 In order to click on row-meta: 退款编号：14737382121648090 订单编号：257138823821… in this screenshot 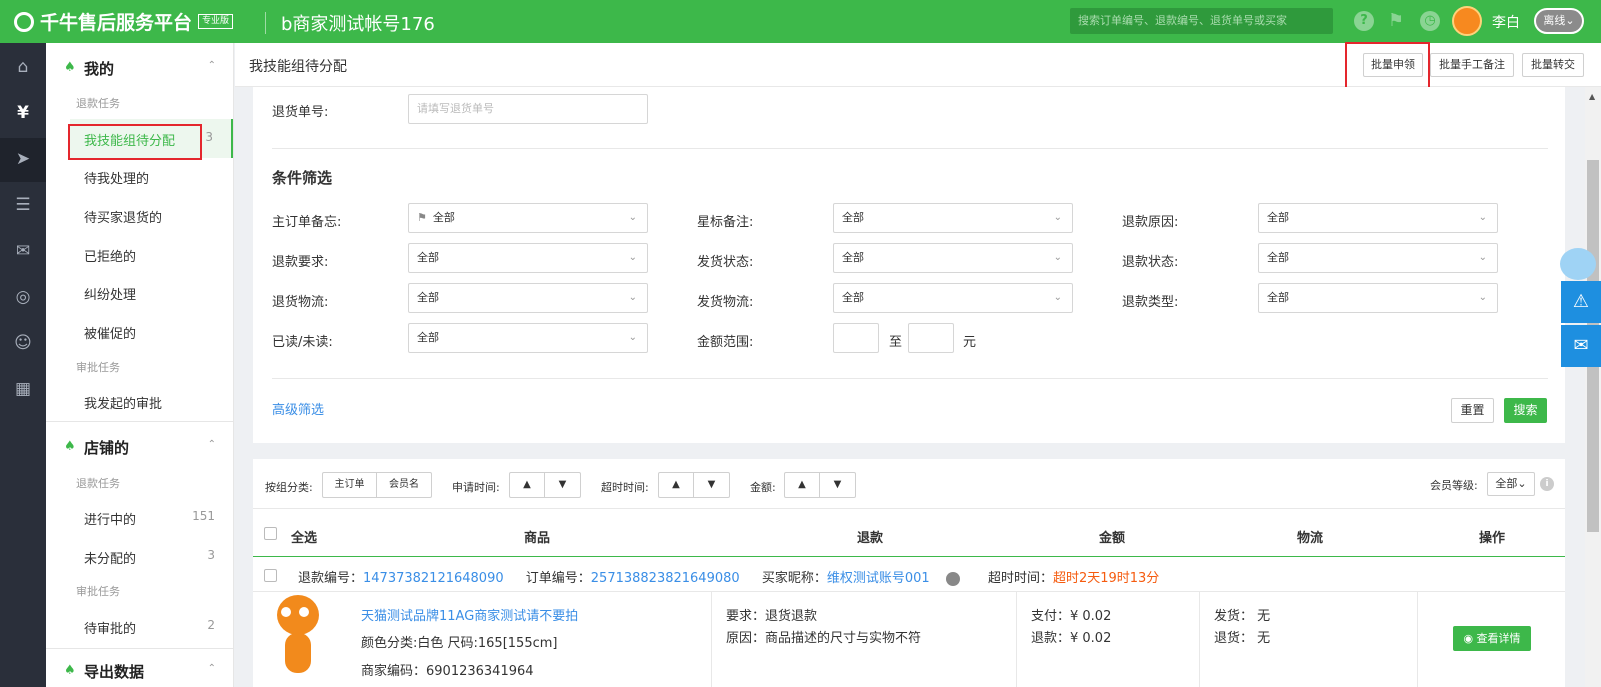, I will do `click(728, 576)`.